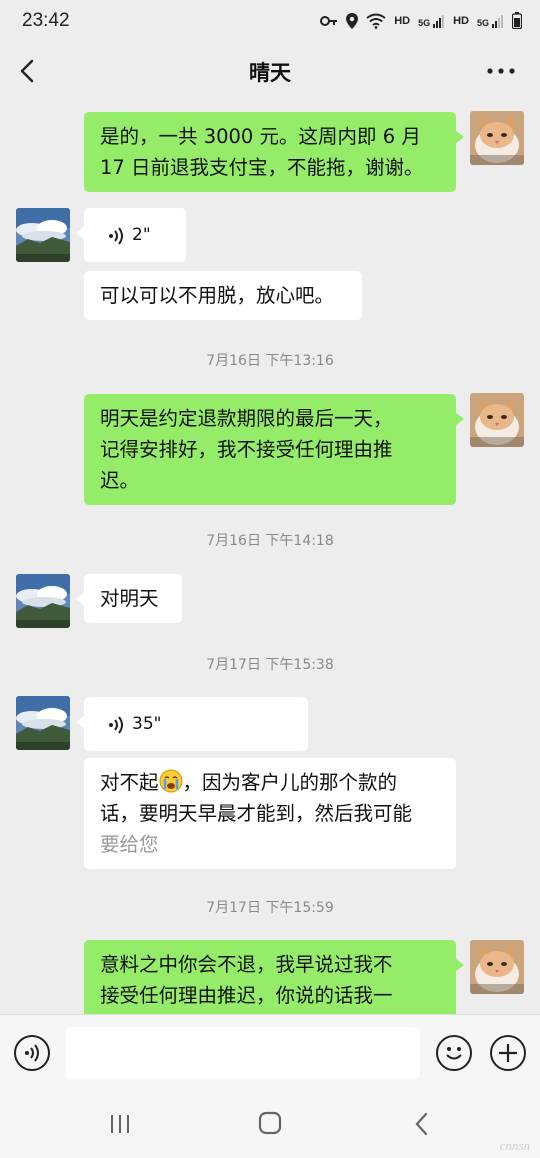  I want to click on crying-emoji-icon, so click(171, 781).